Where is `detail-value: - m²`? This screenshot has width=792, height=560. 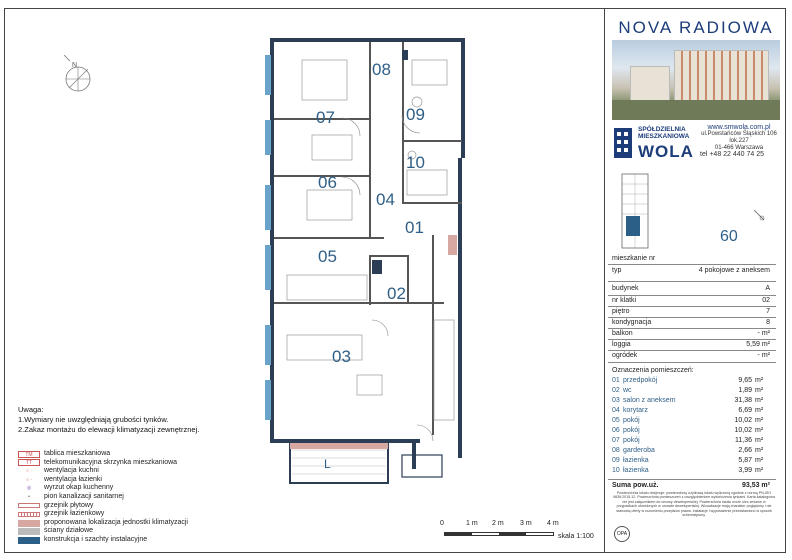
detail-value: - m² is located at coordinates (763, 355).